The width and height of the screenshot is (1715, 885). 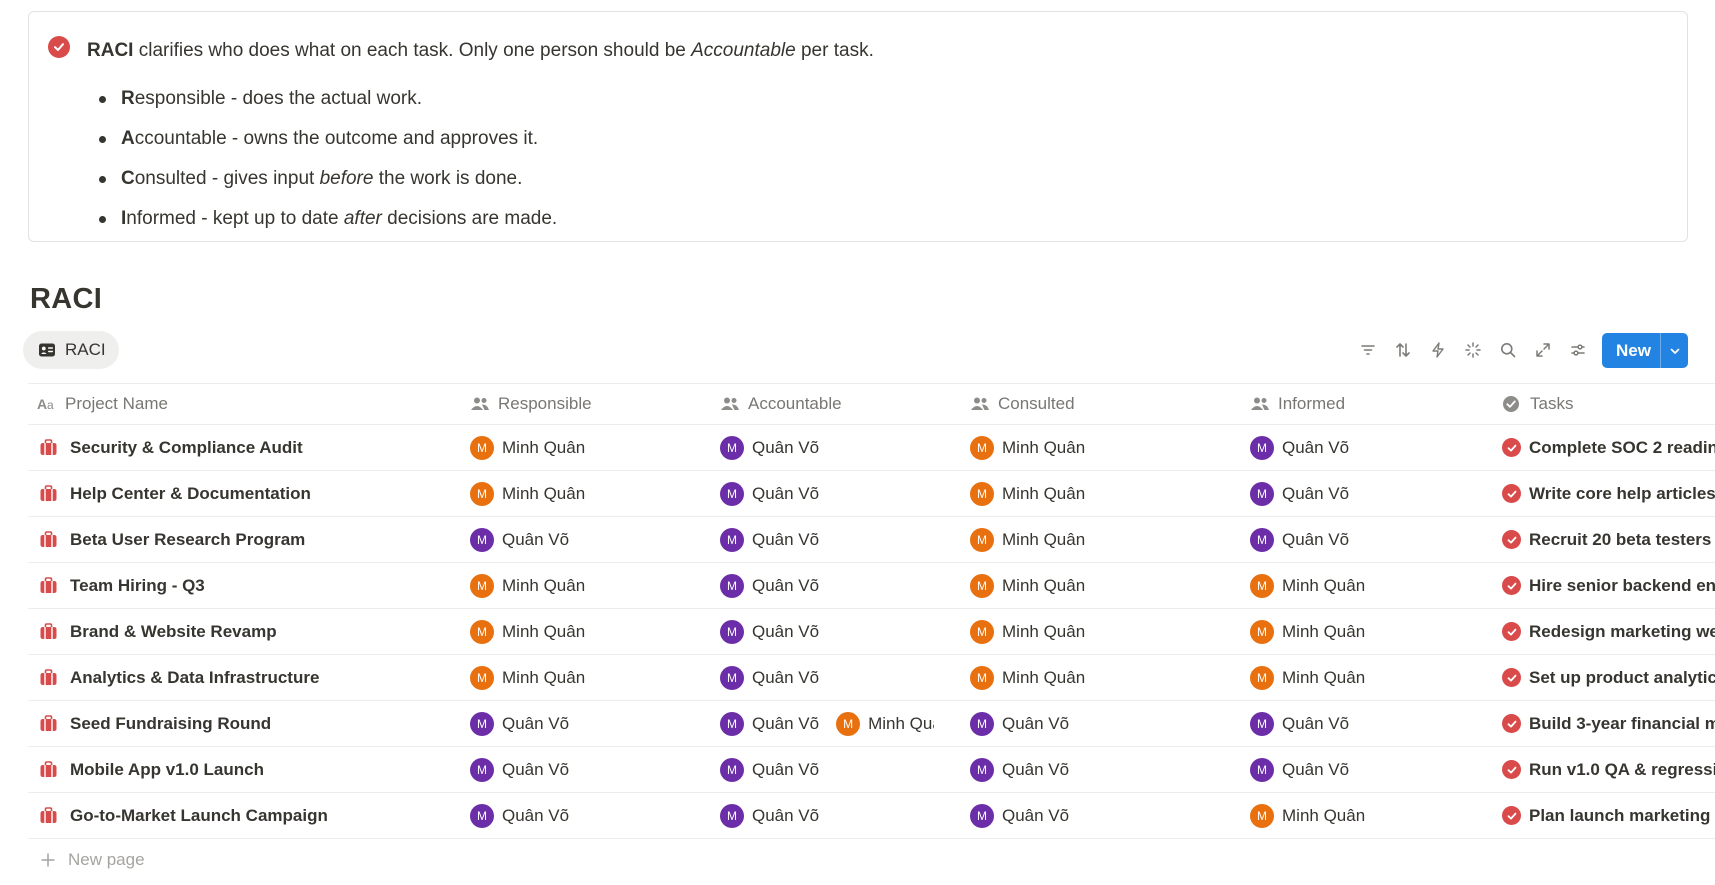 What do you see at coordinates (66, 299) in the screenshot?
I see `database-title: RACI` at bounding box center [66, 299].